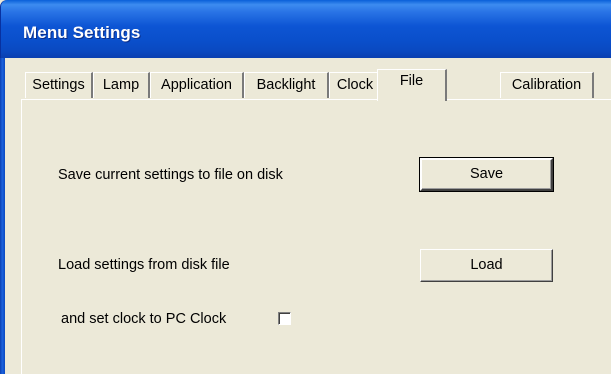 The height and width of the screenshot is (374, 611). Describe the element at coordinates (170, 175) in the screenshot. I see `save-settings-label: Save current settings to file on disk` at that location.